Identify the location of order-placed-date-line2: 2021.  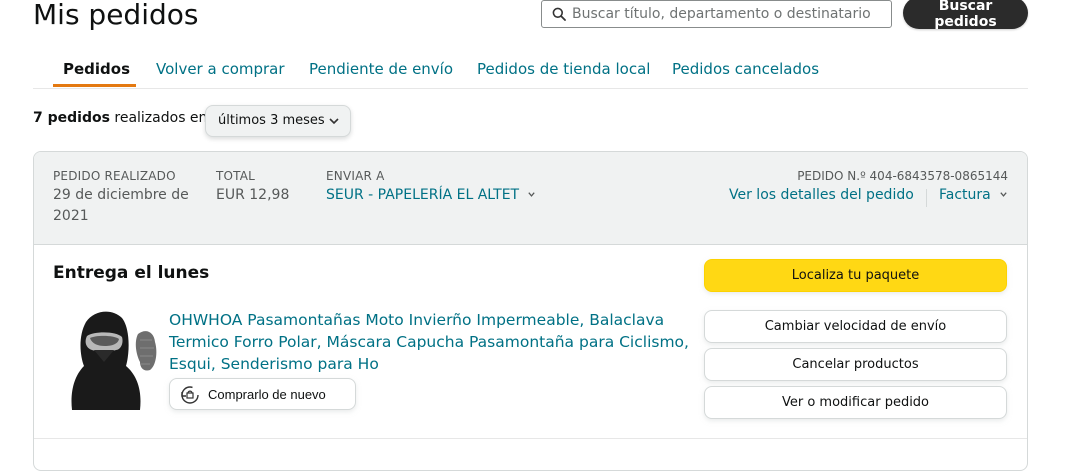
(71, 216).